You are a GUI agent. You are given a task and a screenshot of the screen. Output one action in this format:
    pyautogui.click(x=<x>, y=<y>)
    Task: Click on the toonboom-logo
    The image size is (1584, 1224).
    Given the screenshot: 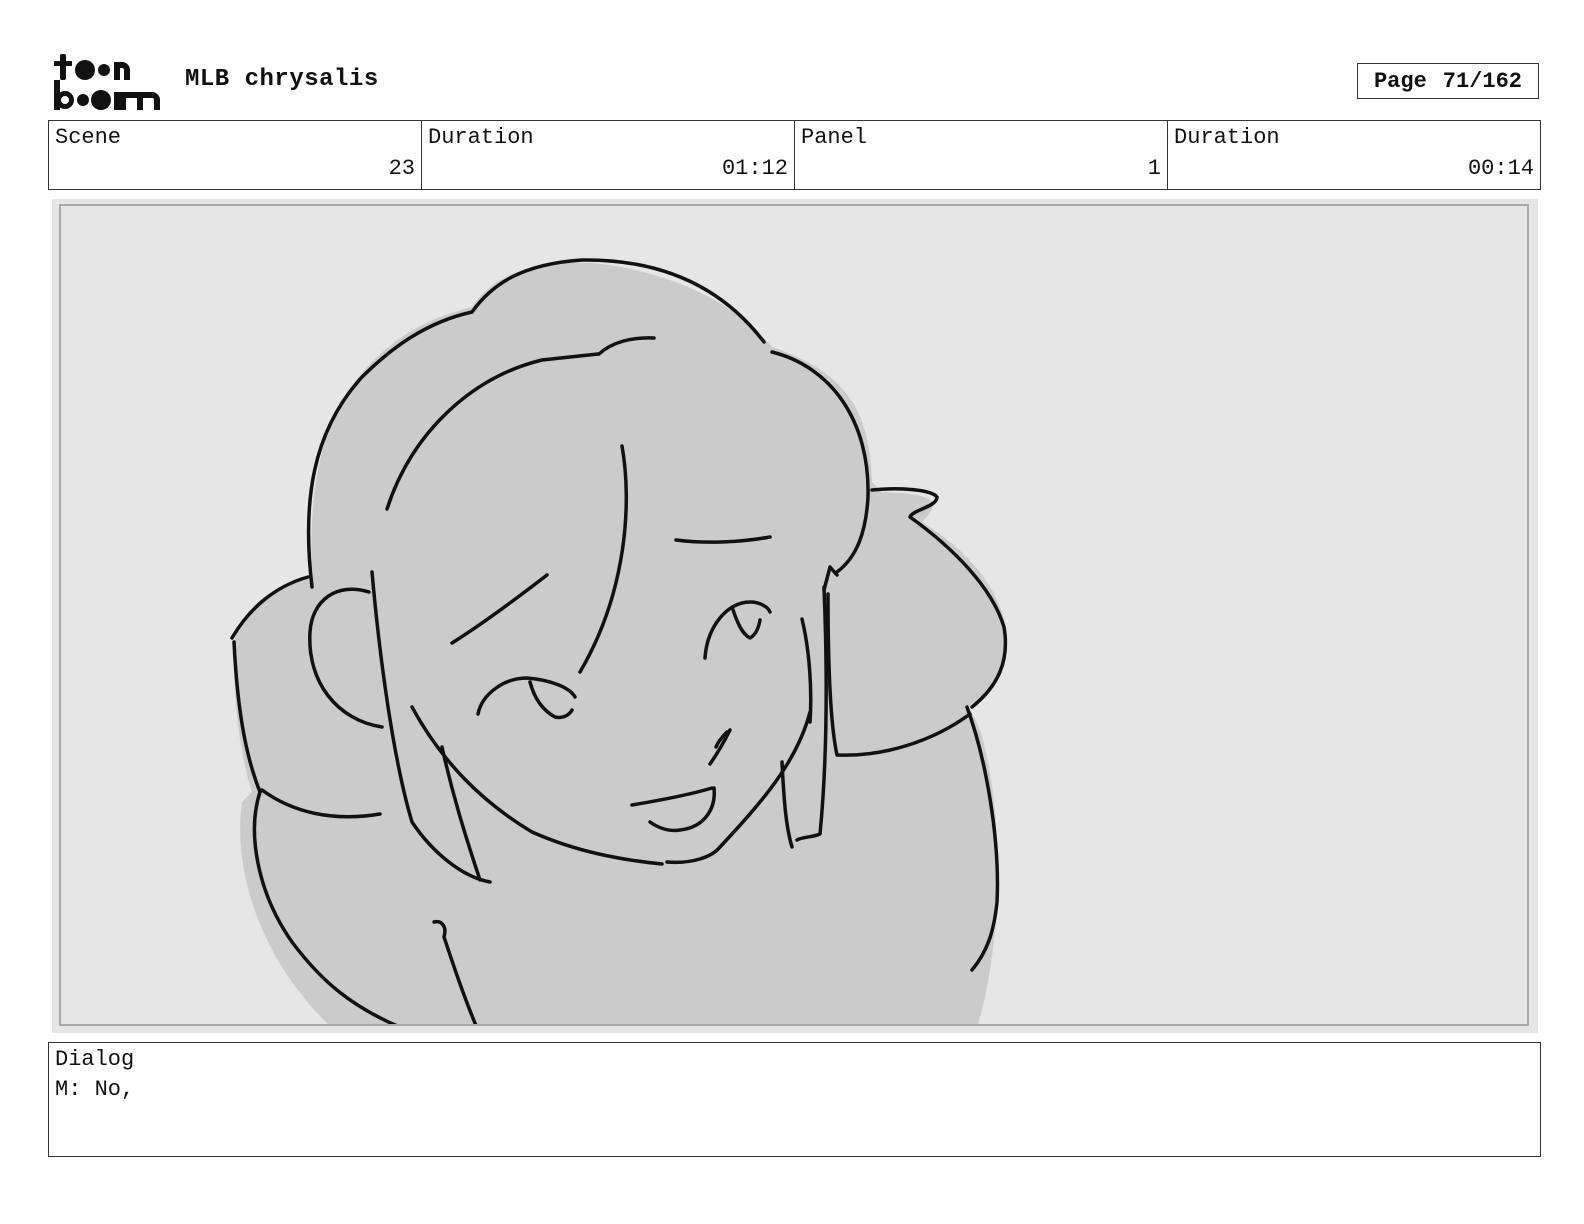 What is the action you would take?
    pyautogui.click(x=108, y=81)
    